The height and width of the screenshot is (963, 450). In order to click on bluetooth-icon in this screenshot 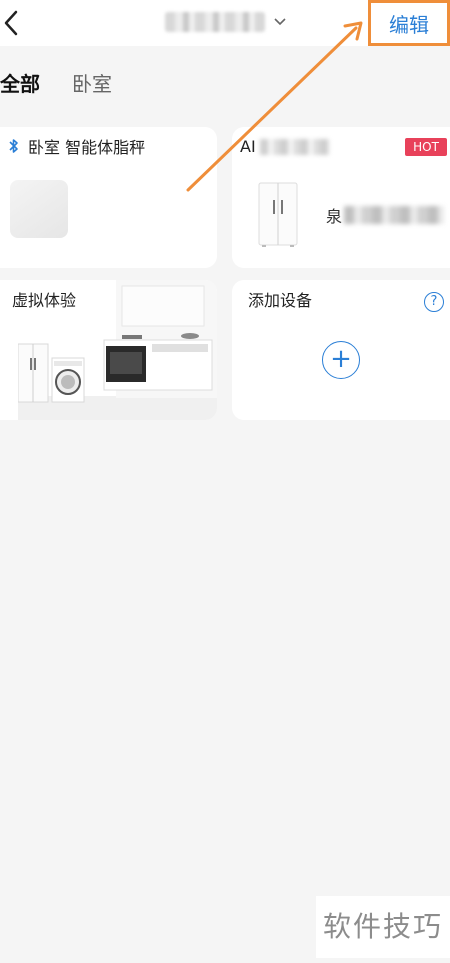, I will do `click(13, 146)`.